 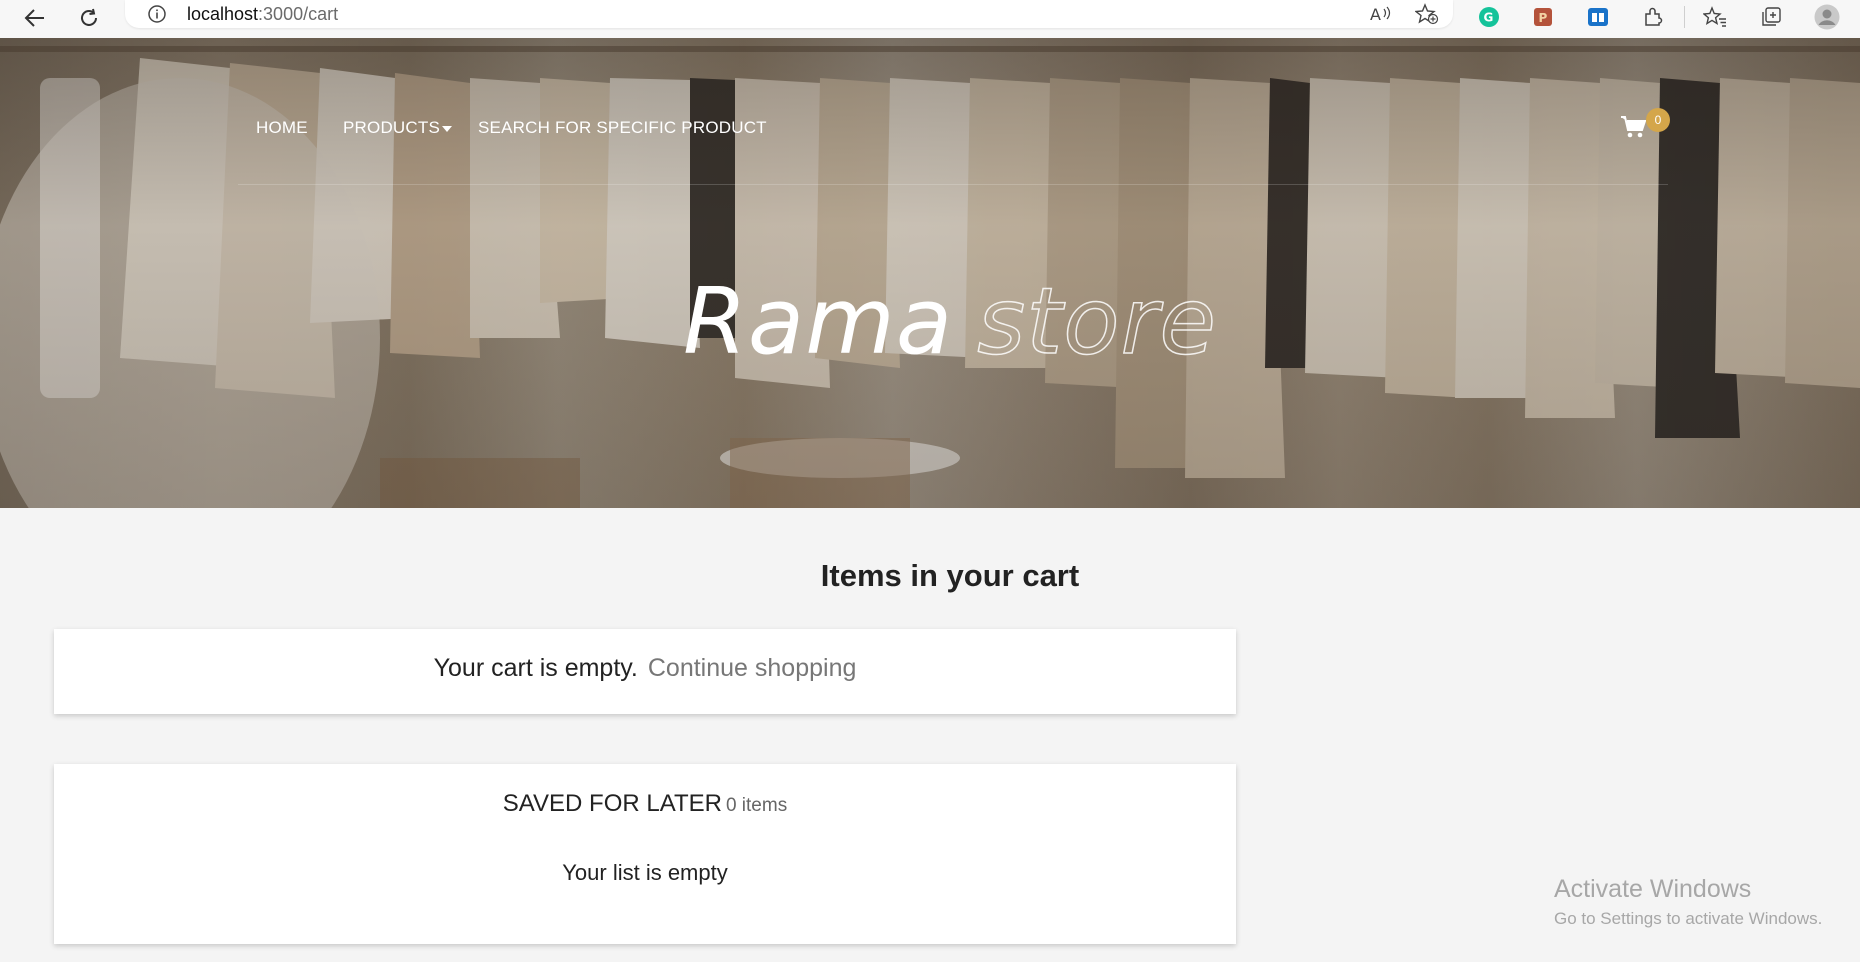 I want to click on add-favorite-icon, so click(x=1426, y=14).